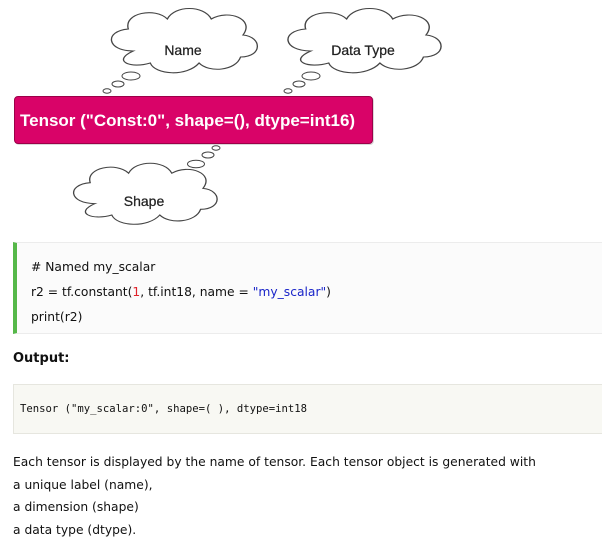  Describe the element at coordinates (144, 201) in the screenshot. I see `shape-cloud-label: Shape` at that location.